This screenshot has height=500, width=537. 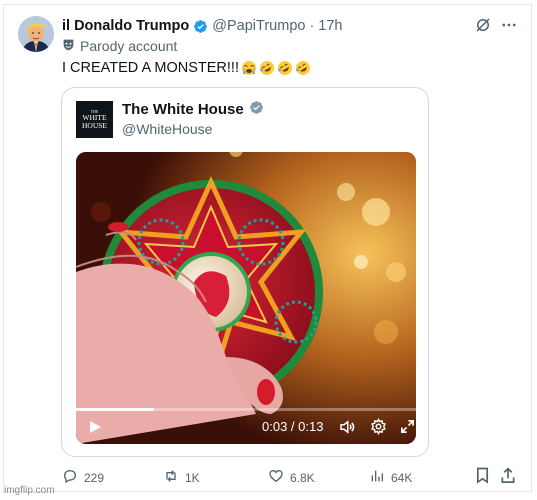 What do you see at coordinates (125, 26) in the screenshot?
I see `display-name: il Donaldo Trumpo` at bounding box center [125, 26].